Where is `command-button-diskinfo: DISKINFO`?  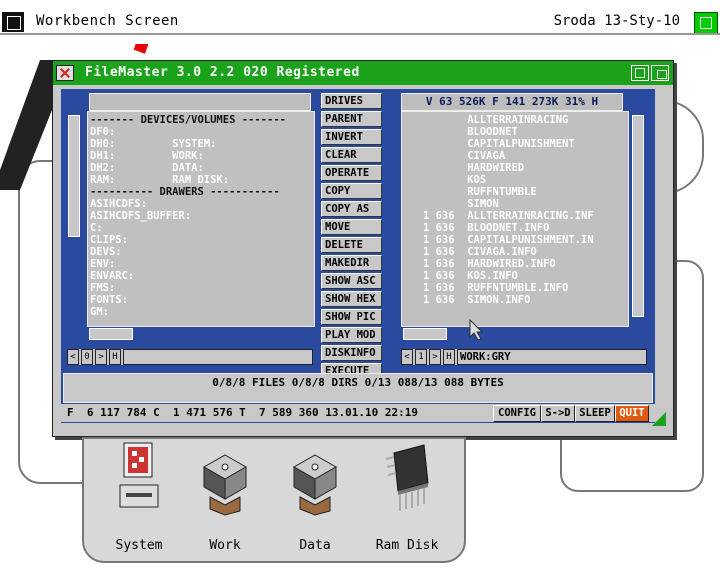 command-button-diskinfo: DISKINFO is located at coordinates (351, 353).